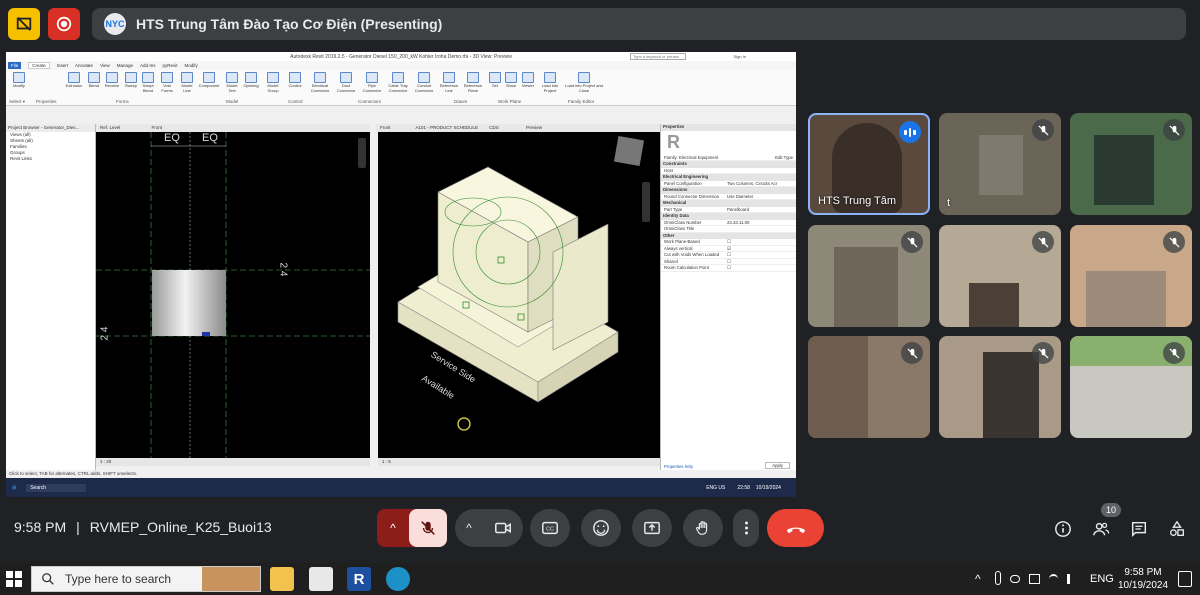  I want to click on more-options-button, so click(746, 528).